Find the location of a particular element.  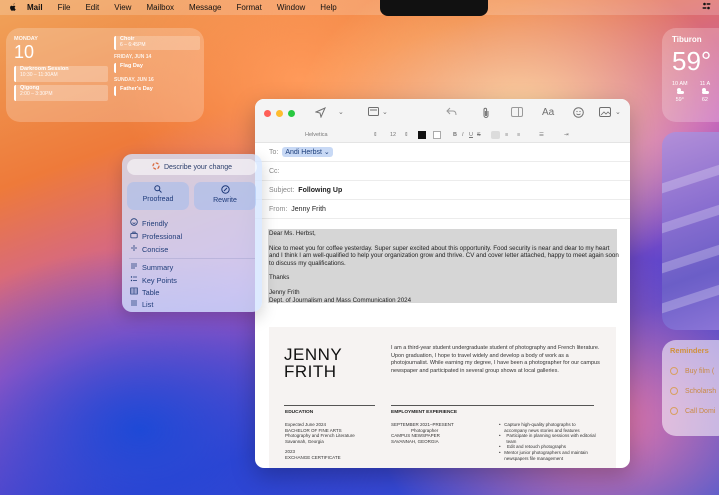

format-list: List is located at coordinates (141, 304).